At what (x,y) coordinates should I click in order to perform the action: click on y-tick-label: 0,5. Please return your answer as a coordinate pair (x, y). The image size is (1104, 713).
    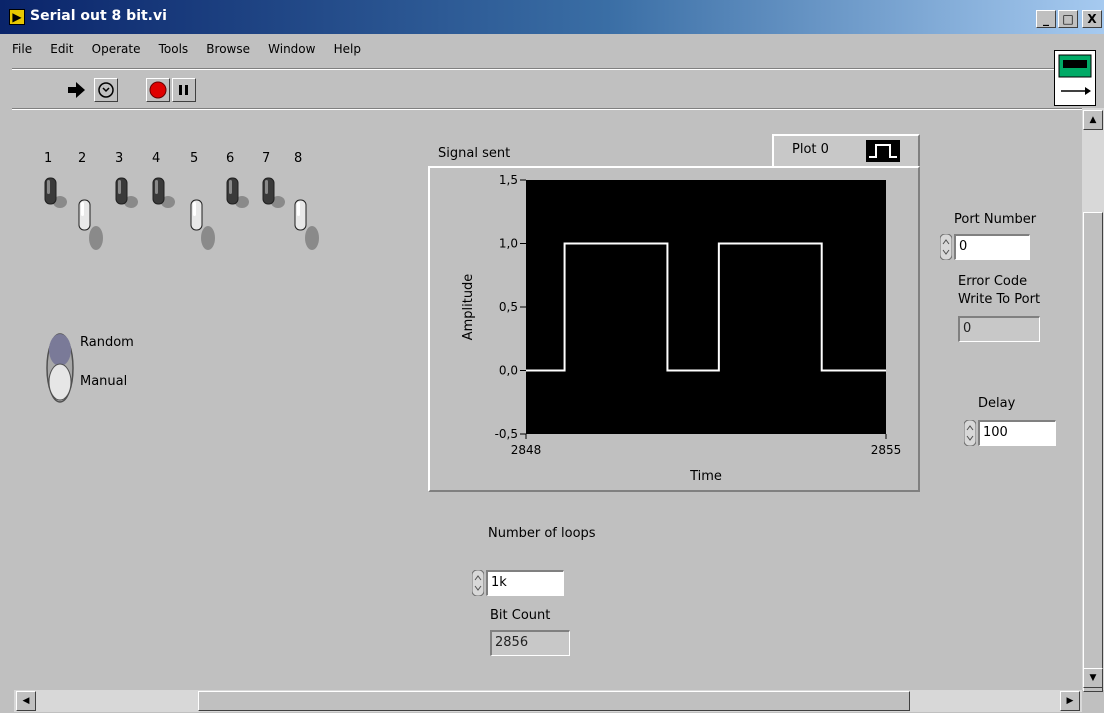
    Looking at the image, I should click on (508, 307).